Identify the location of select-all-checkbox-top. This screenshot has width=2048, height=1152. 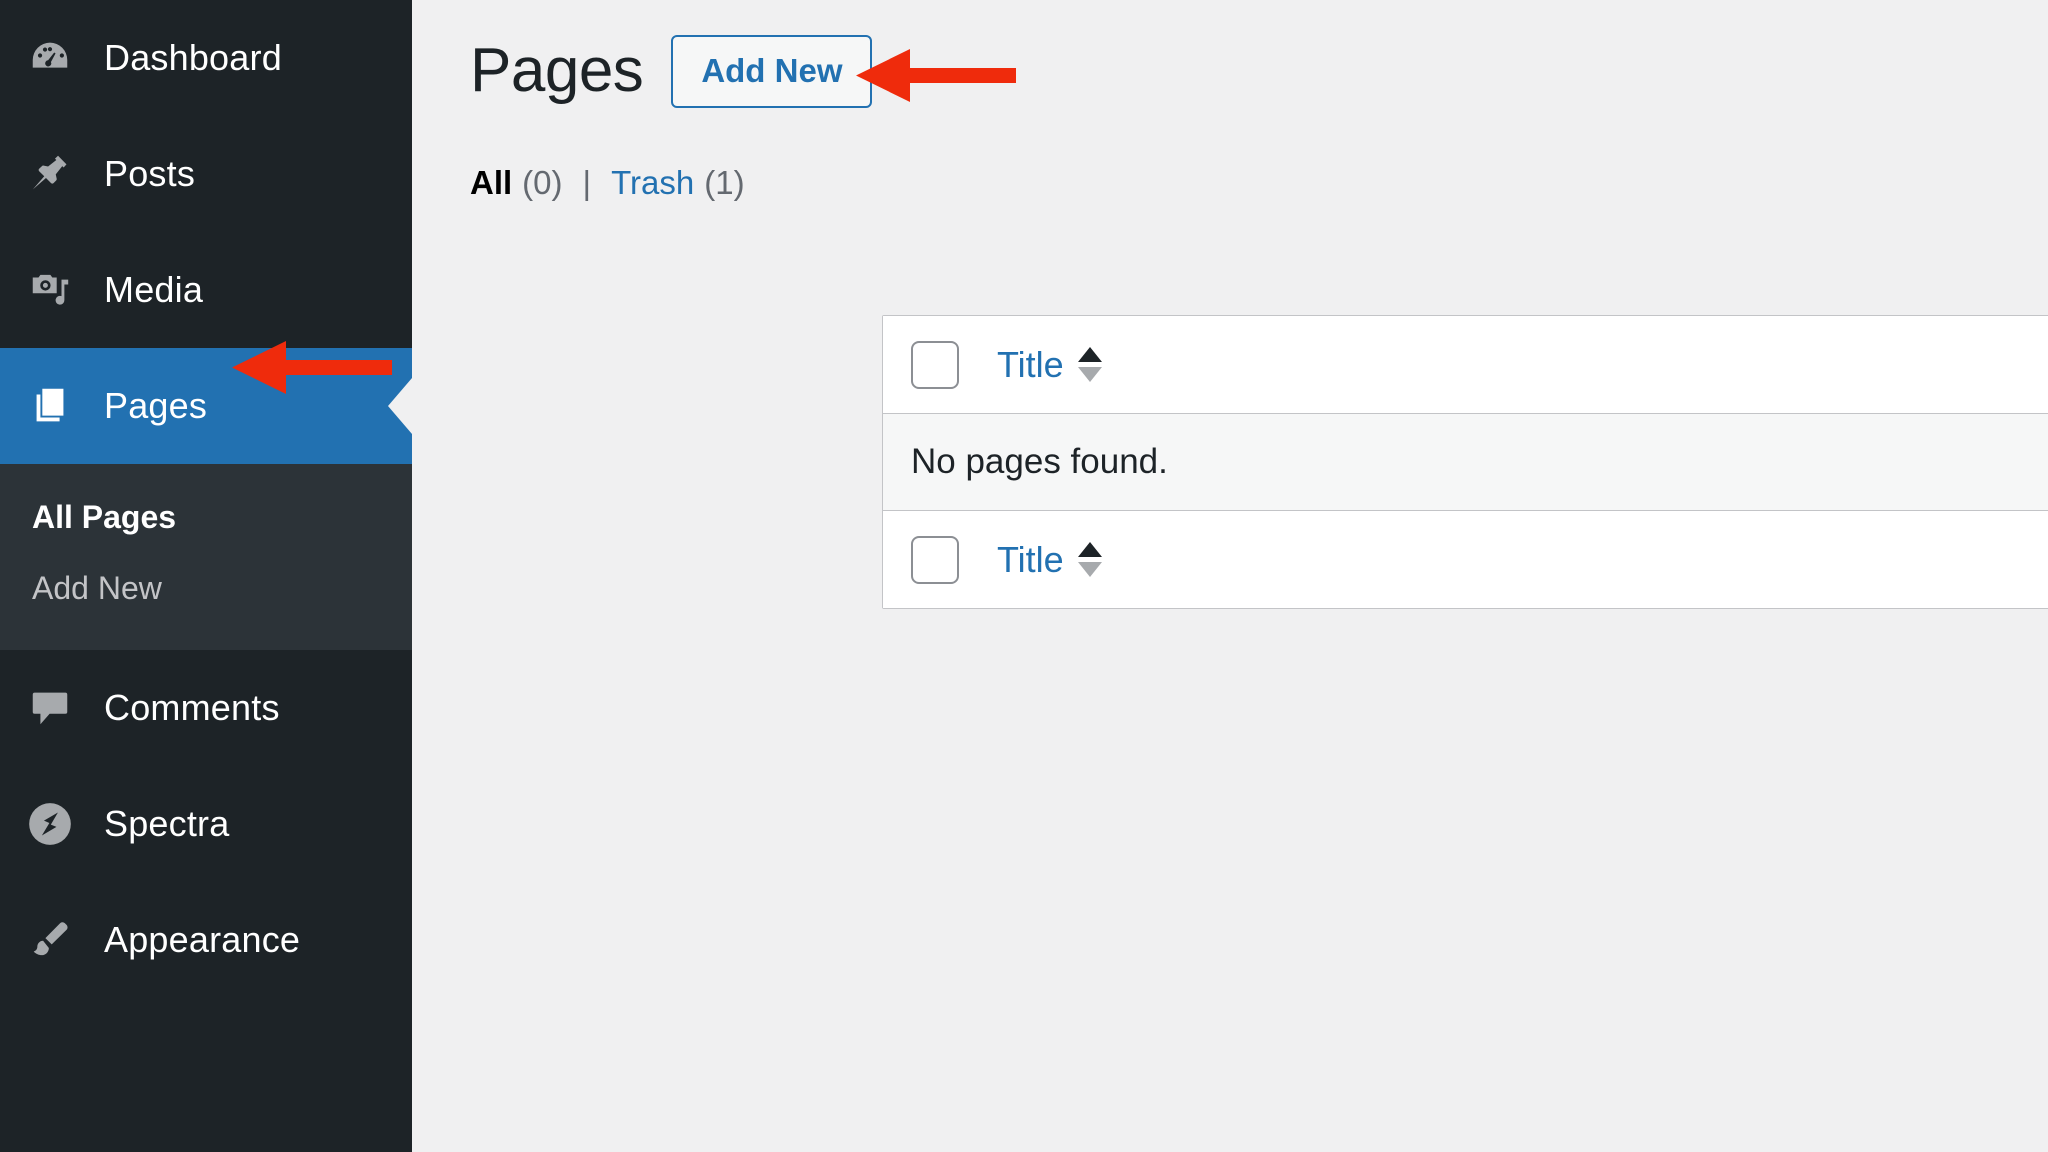
(935, 364).